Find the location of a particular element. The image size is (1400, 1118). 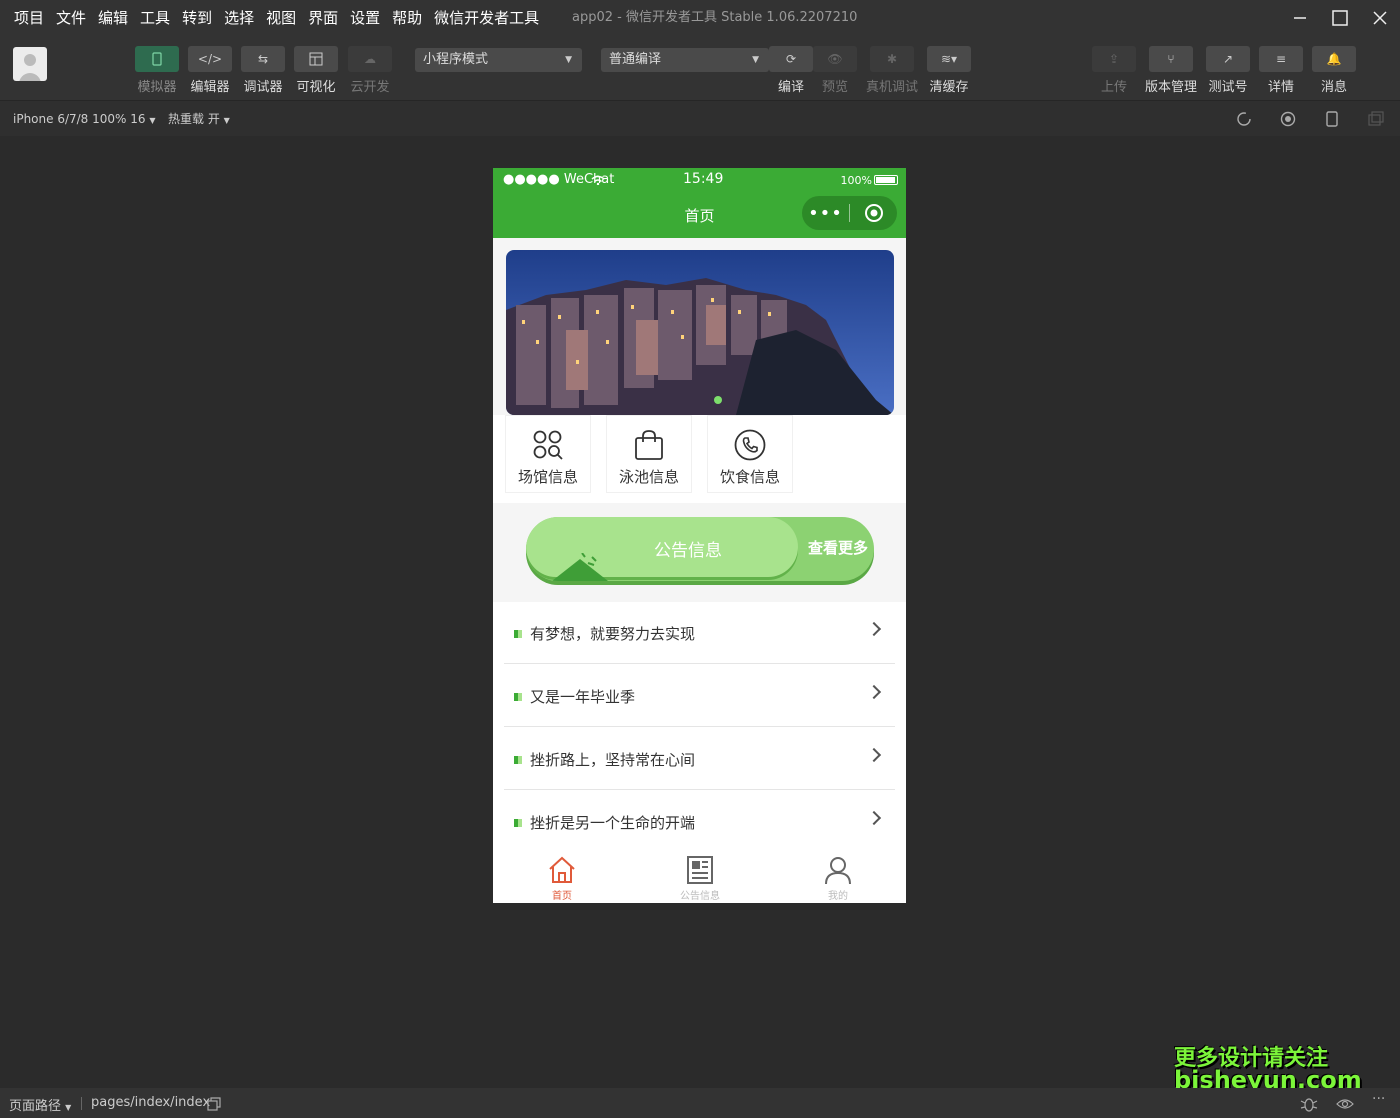

grid-search-icon is located at coordinates (548, 445).